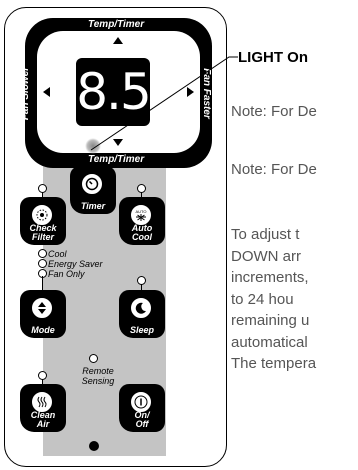  I want to click on paragraph-line: remaining u, so click(270, 320).